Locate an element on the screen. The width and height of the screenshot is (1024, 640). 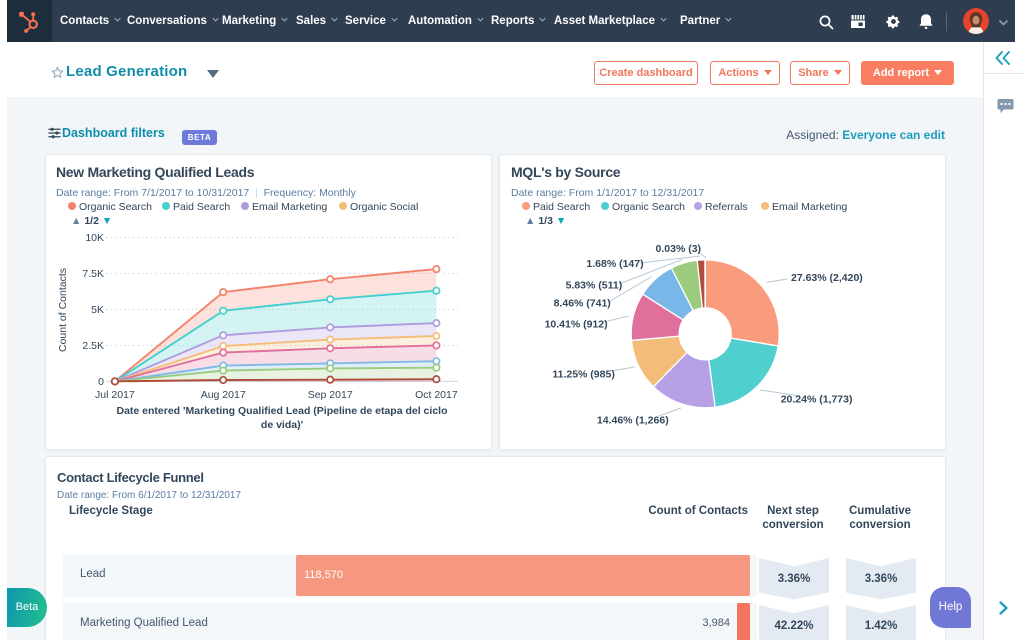
svg-text: Jul 2017 is located at coordinates (115, 395).